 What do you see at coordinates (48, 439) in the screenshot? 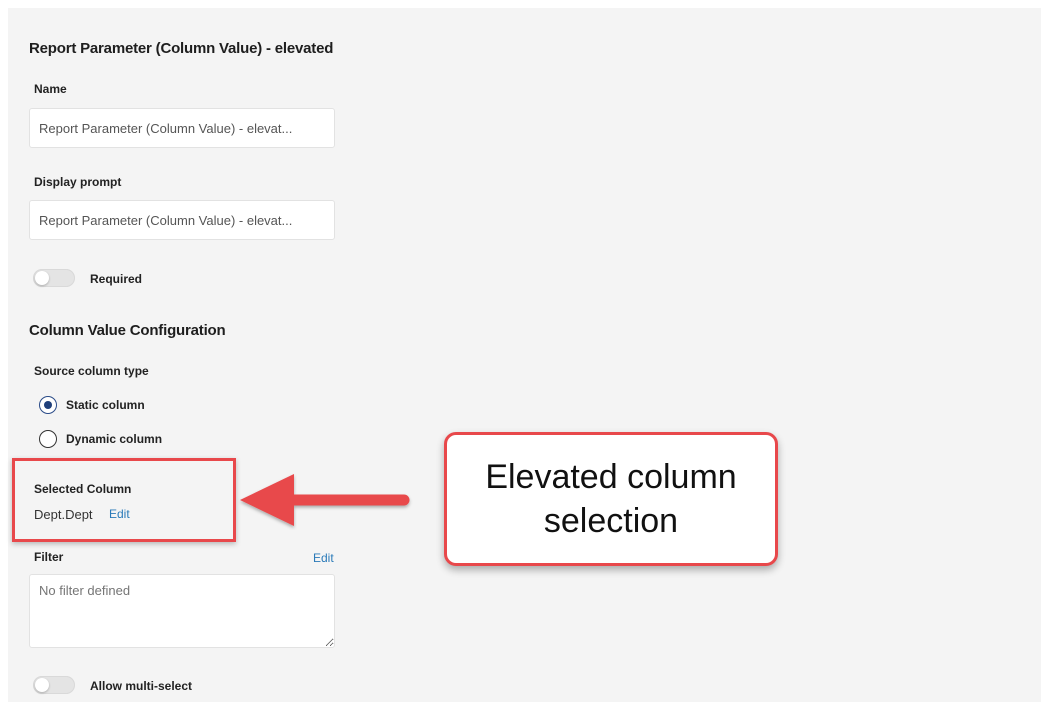
I see `dynamic-column-radio` at bounding box center [48, 439].